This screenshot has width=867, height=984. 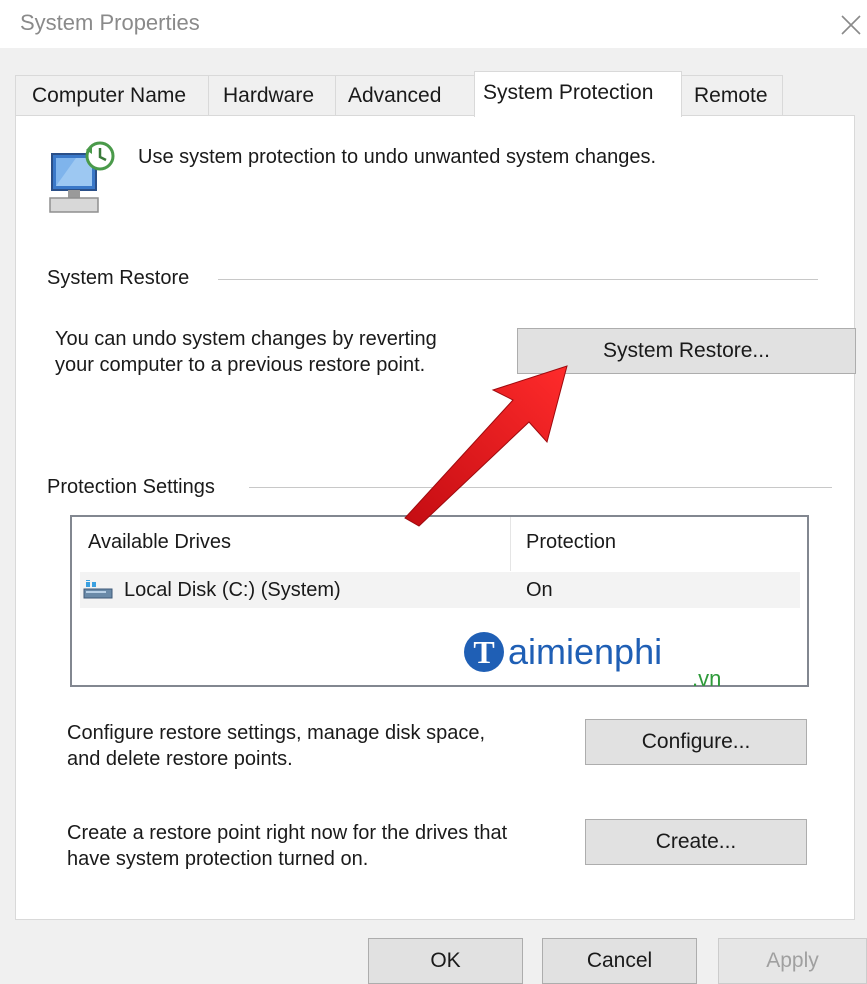 I want to click on column-header-protection: Protection, so click(x=571, y=542).